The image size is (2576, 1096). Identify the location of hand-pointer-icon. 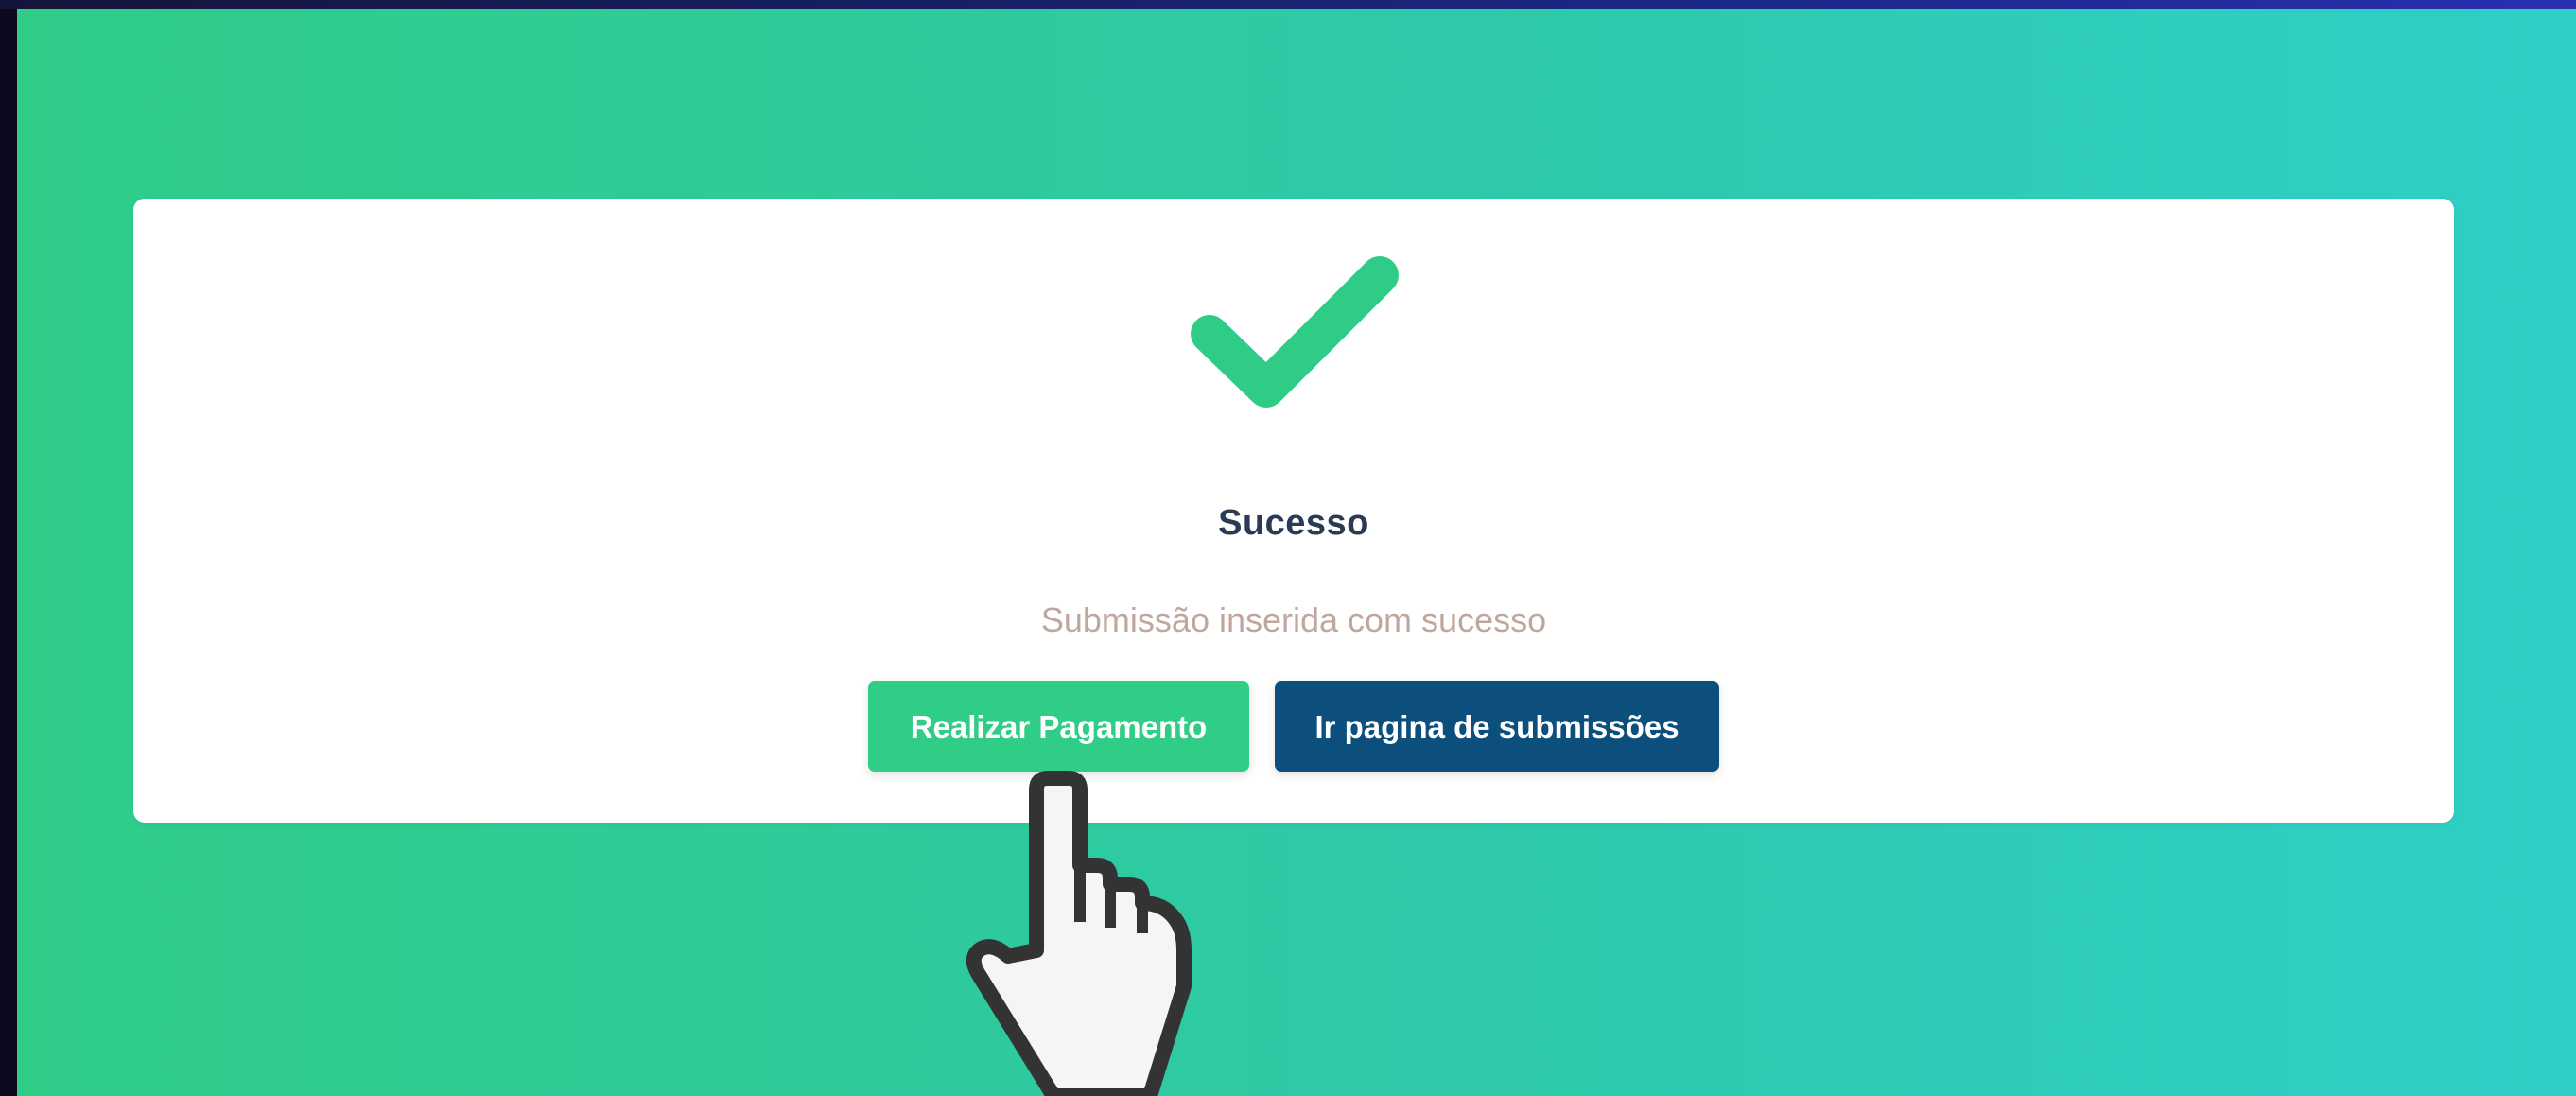
(1079, 934).